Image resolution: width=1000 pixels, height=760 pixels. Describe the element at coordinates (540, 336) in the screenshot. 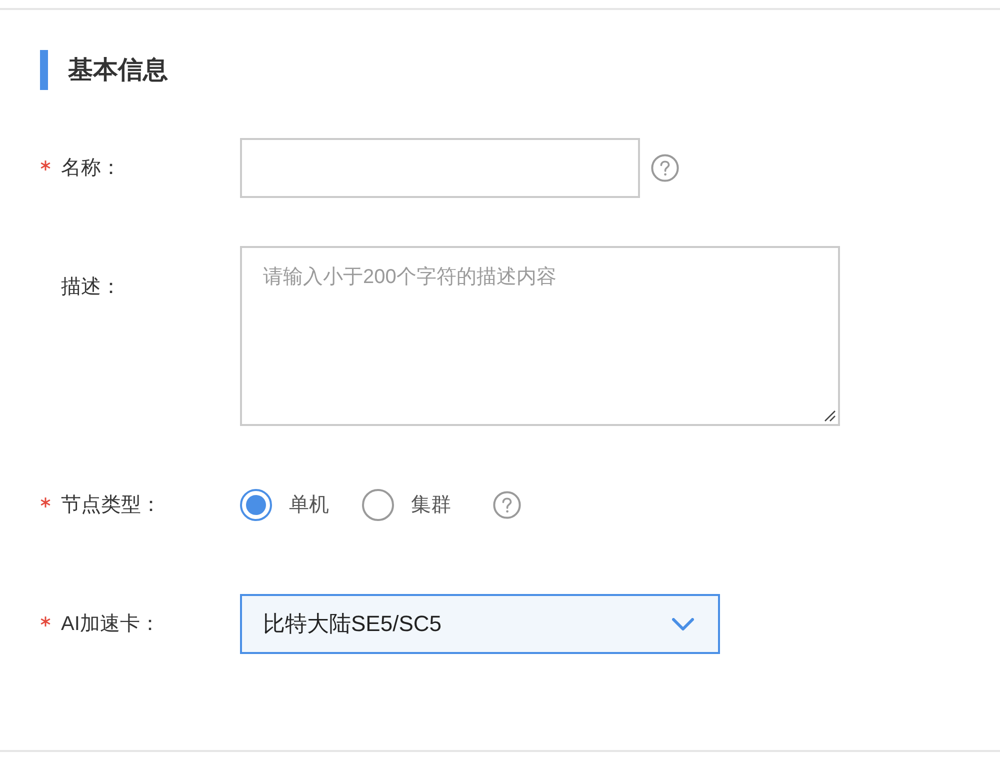

I see `textarea-field: 请输入小于200个字符的描述内容` at that location.